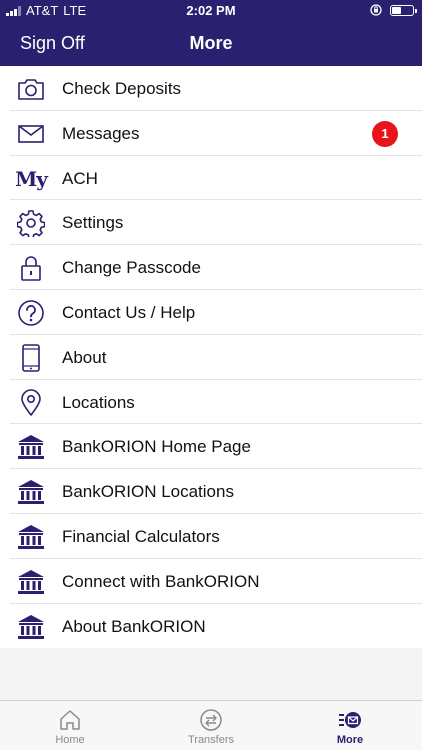 The width and height of the screenshot is (422, 750). Describe the element at coordinates (31, 89) in the screenshot. I see `camera-icon` at that location.